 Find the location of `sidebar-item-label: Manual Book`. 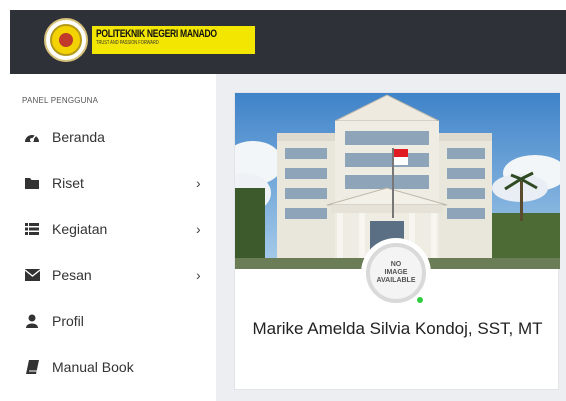

sidebar-item-label: Manual Book is located at coordinates (93, 367).